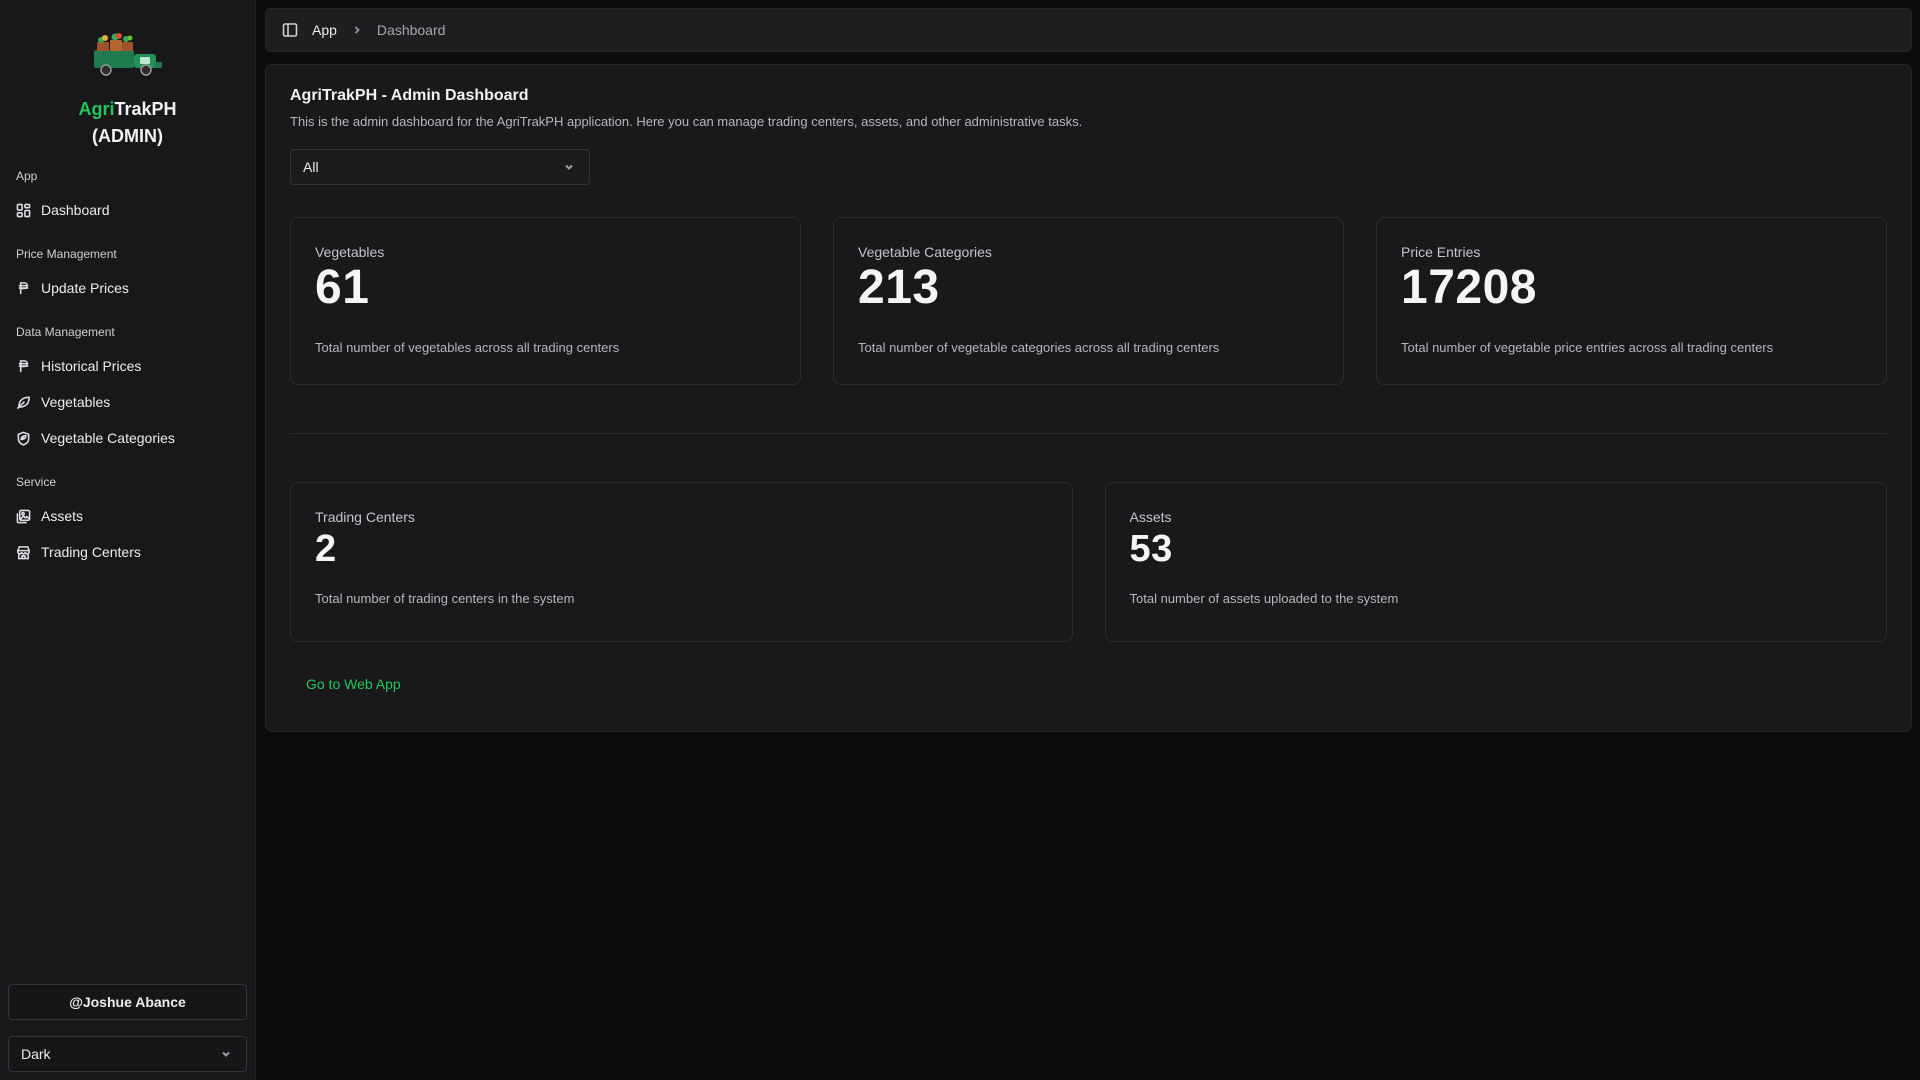 The height and width of the screenshot is (1080, 1920). I want to click on sidebar-item-dashboard: Dashboard, so click(127, 210).